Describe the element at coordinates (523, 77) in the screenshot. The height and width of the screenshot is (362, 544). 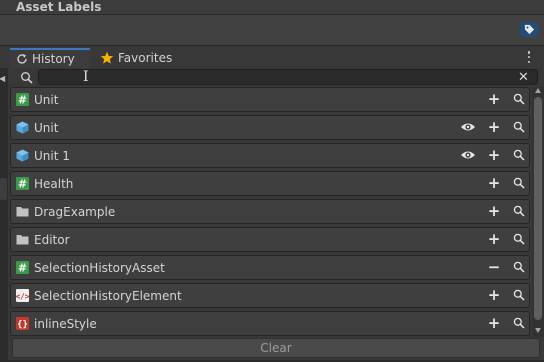
I see `clear-search-icon: ✕` at that location.